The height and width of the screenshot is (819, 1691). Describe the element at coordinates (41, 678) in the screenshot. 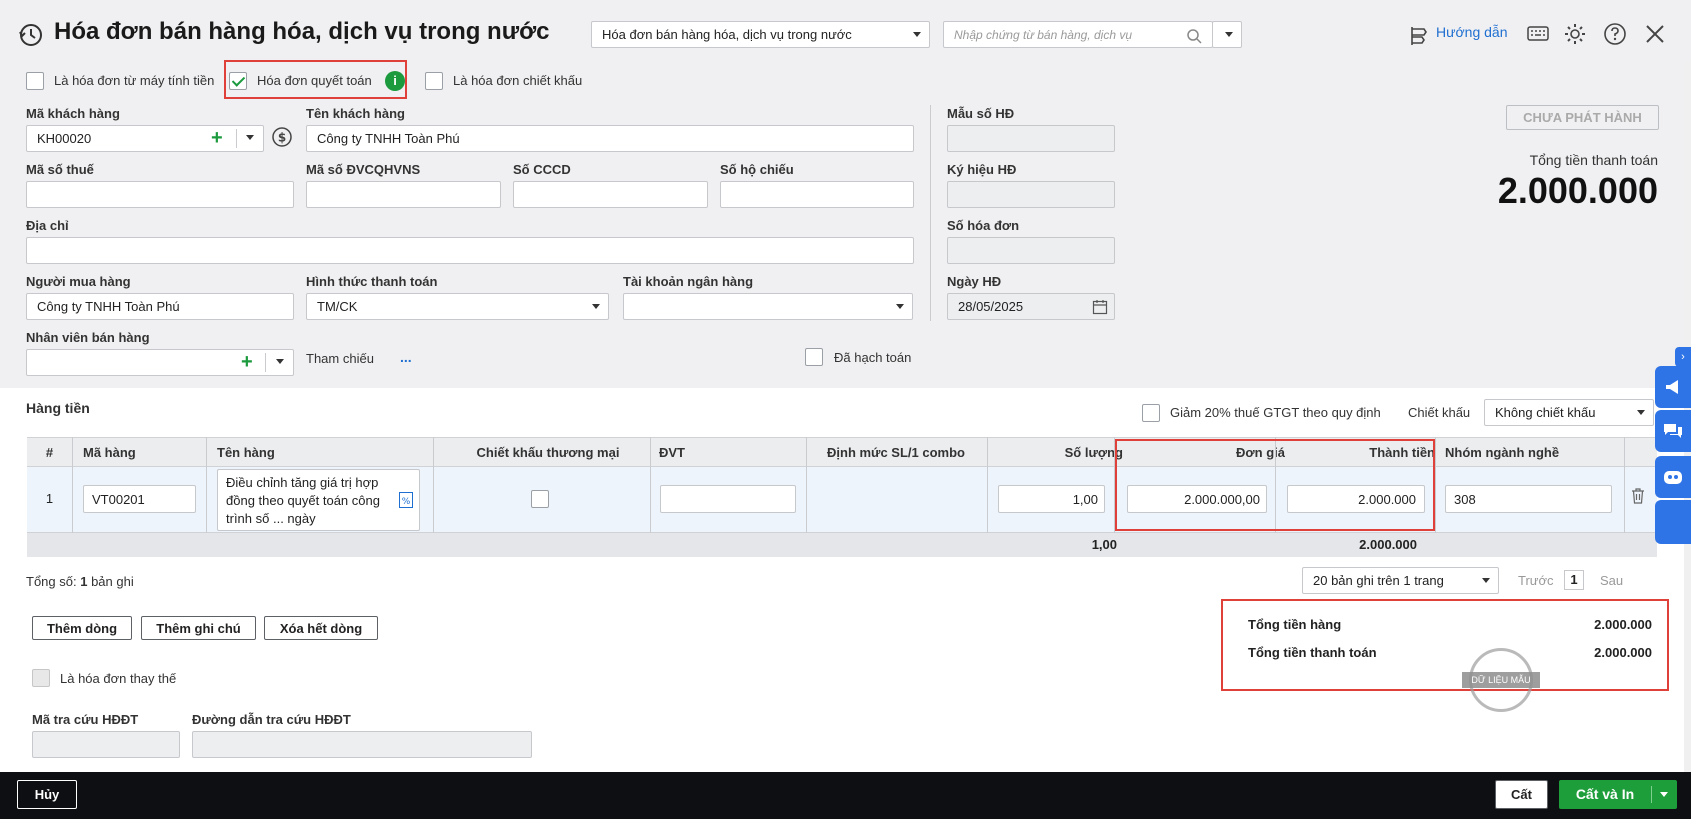

I see `replacement-invoice-checkbox` at that location.